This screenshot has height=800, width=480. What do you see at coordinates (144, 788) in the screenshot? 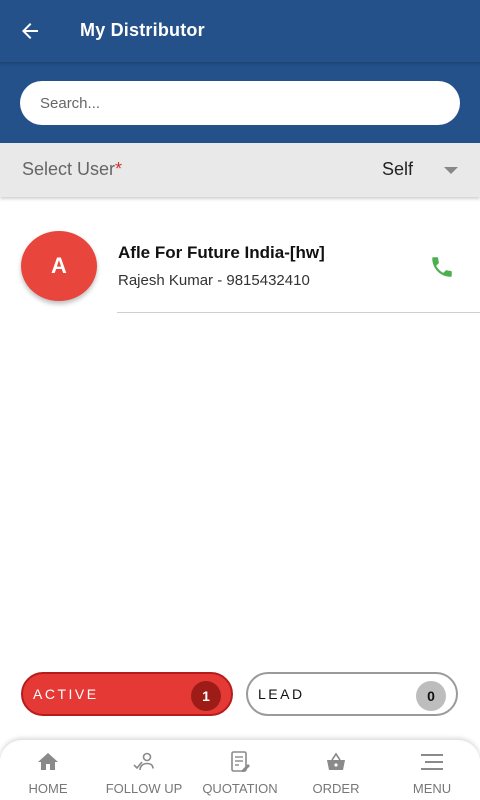
I see `nav-follow-up-label: FOLLOW UP` at bounding box center [144, 788].